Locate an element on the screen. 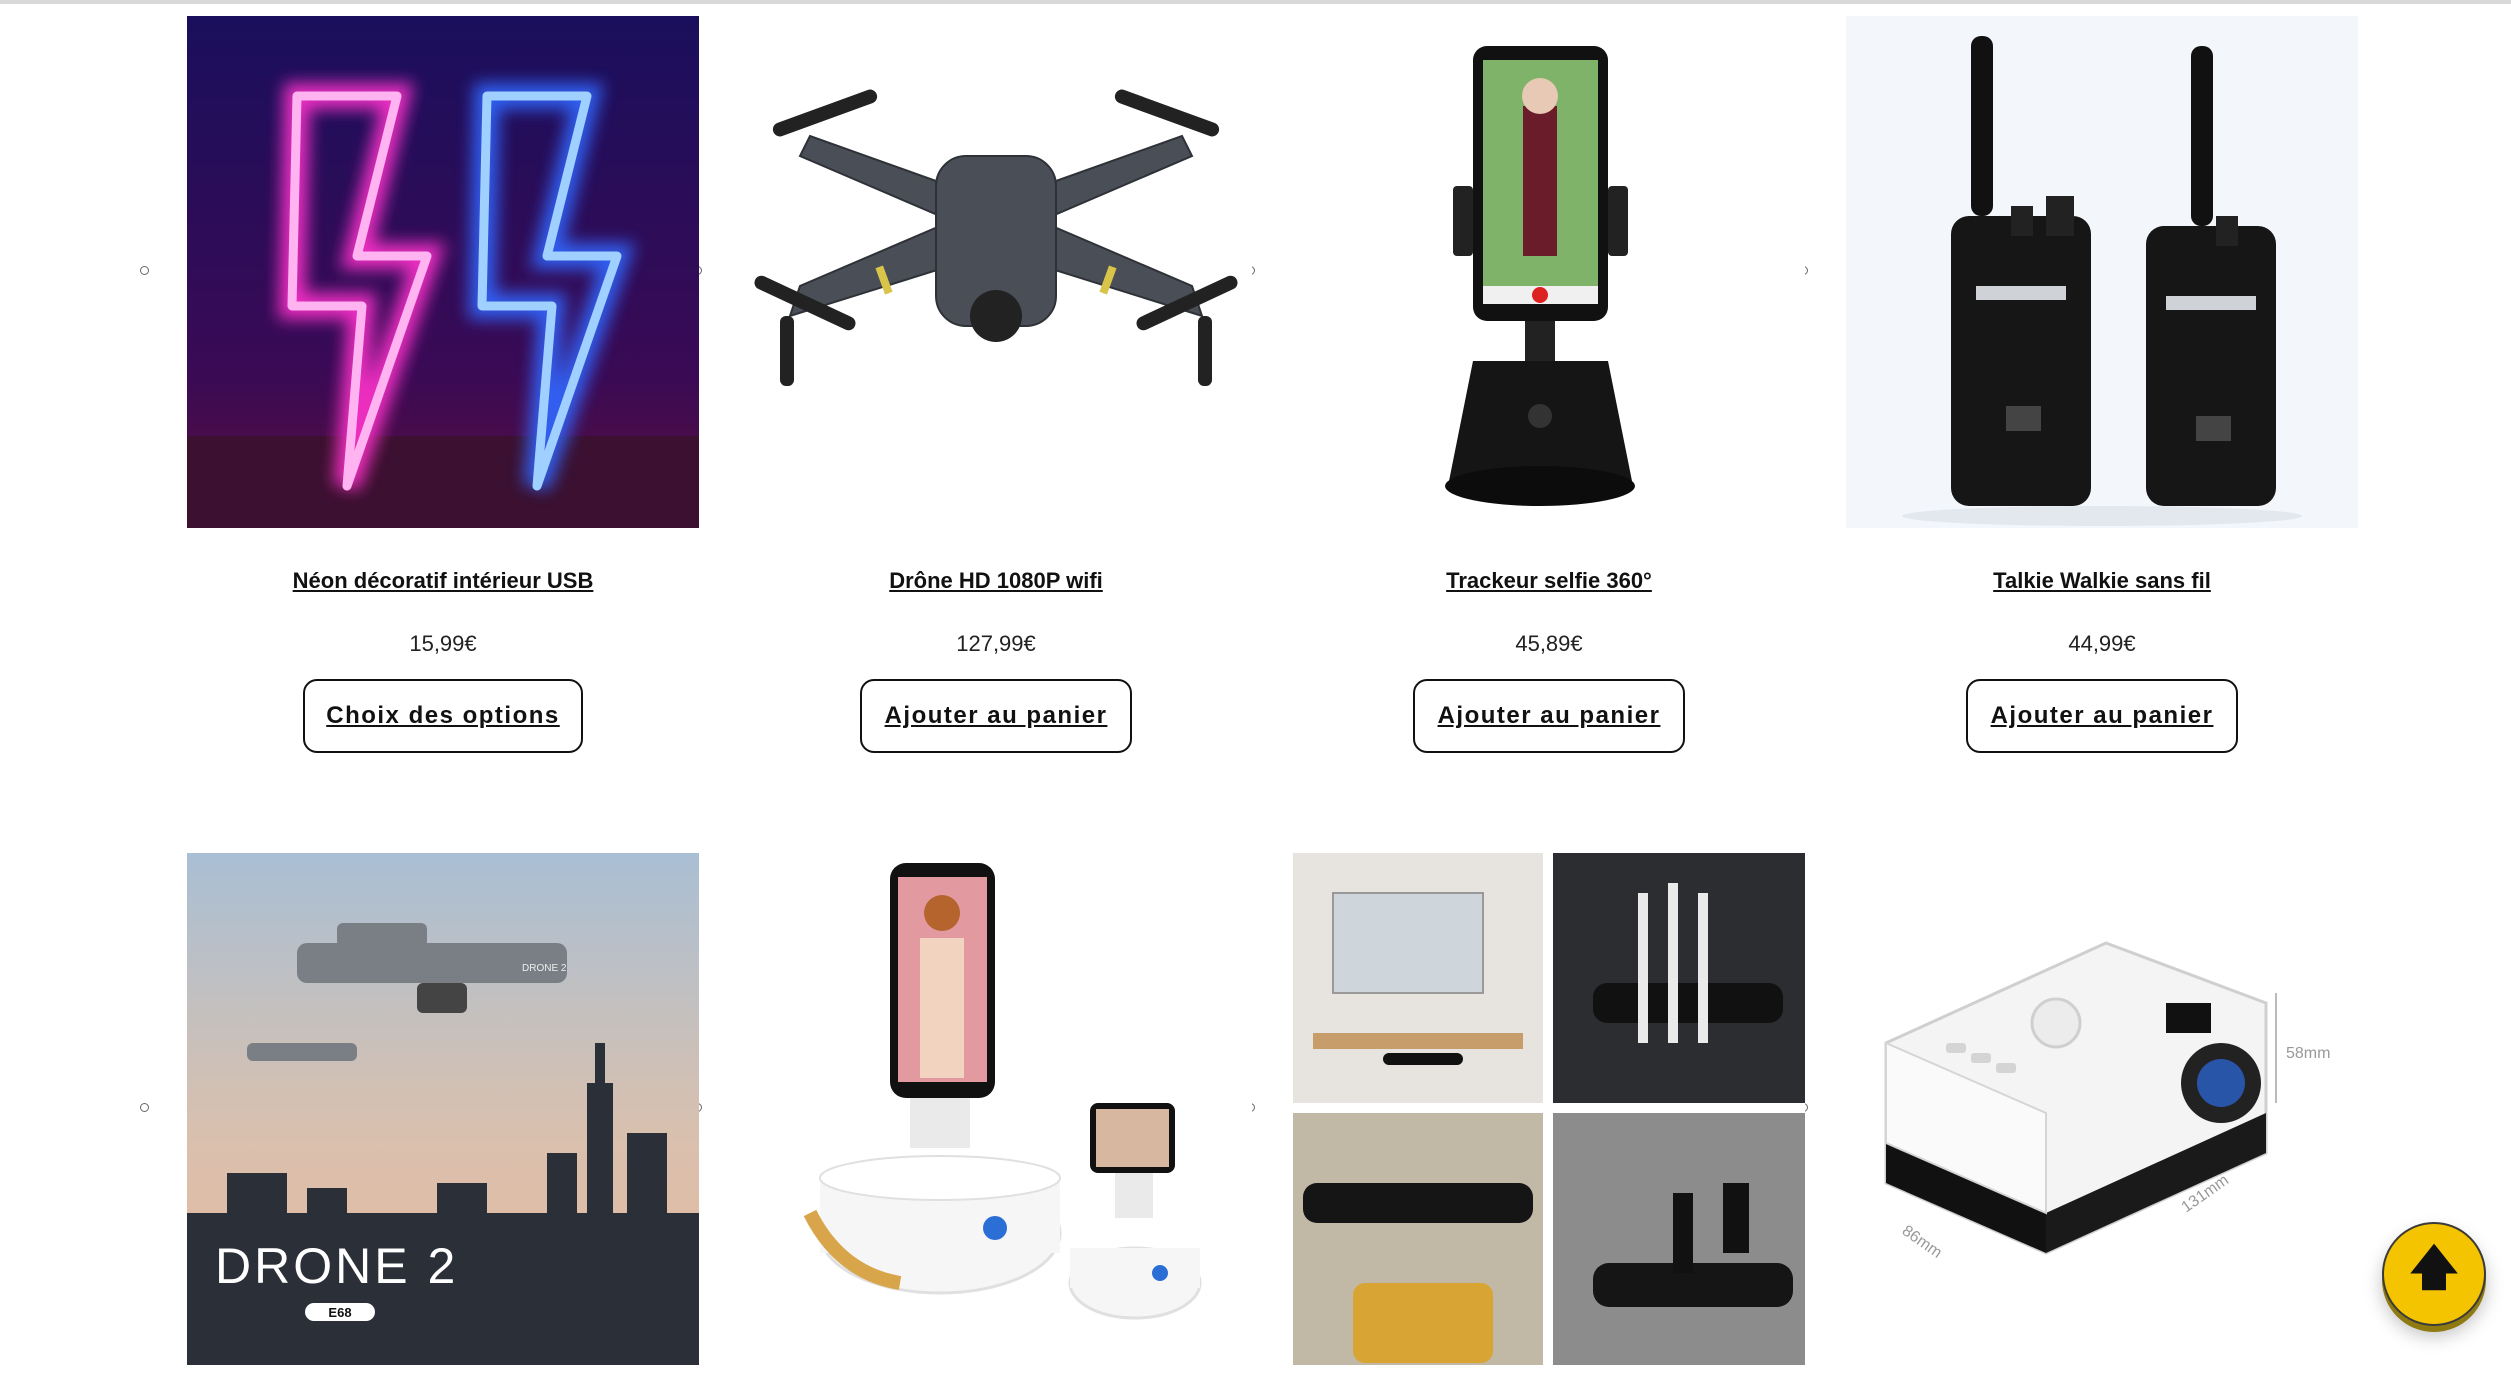 This screenshot has width=2511, height=1380. product-image-drone is located at coordinates (996, 272).